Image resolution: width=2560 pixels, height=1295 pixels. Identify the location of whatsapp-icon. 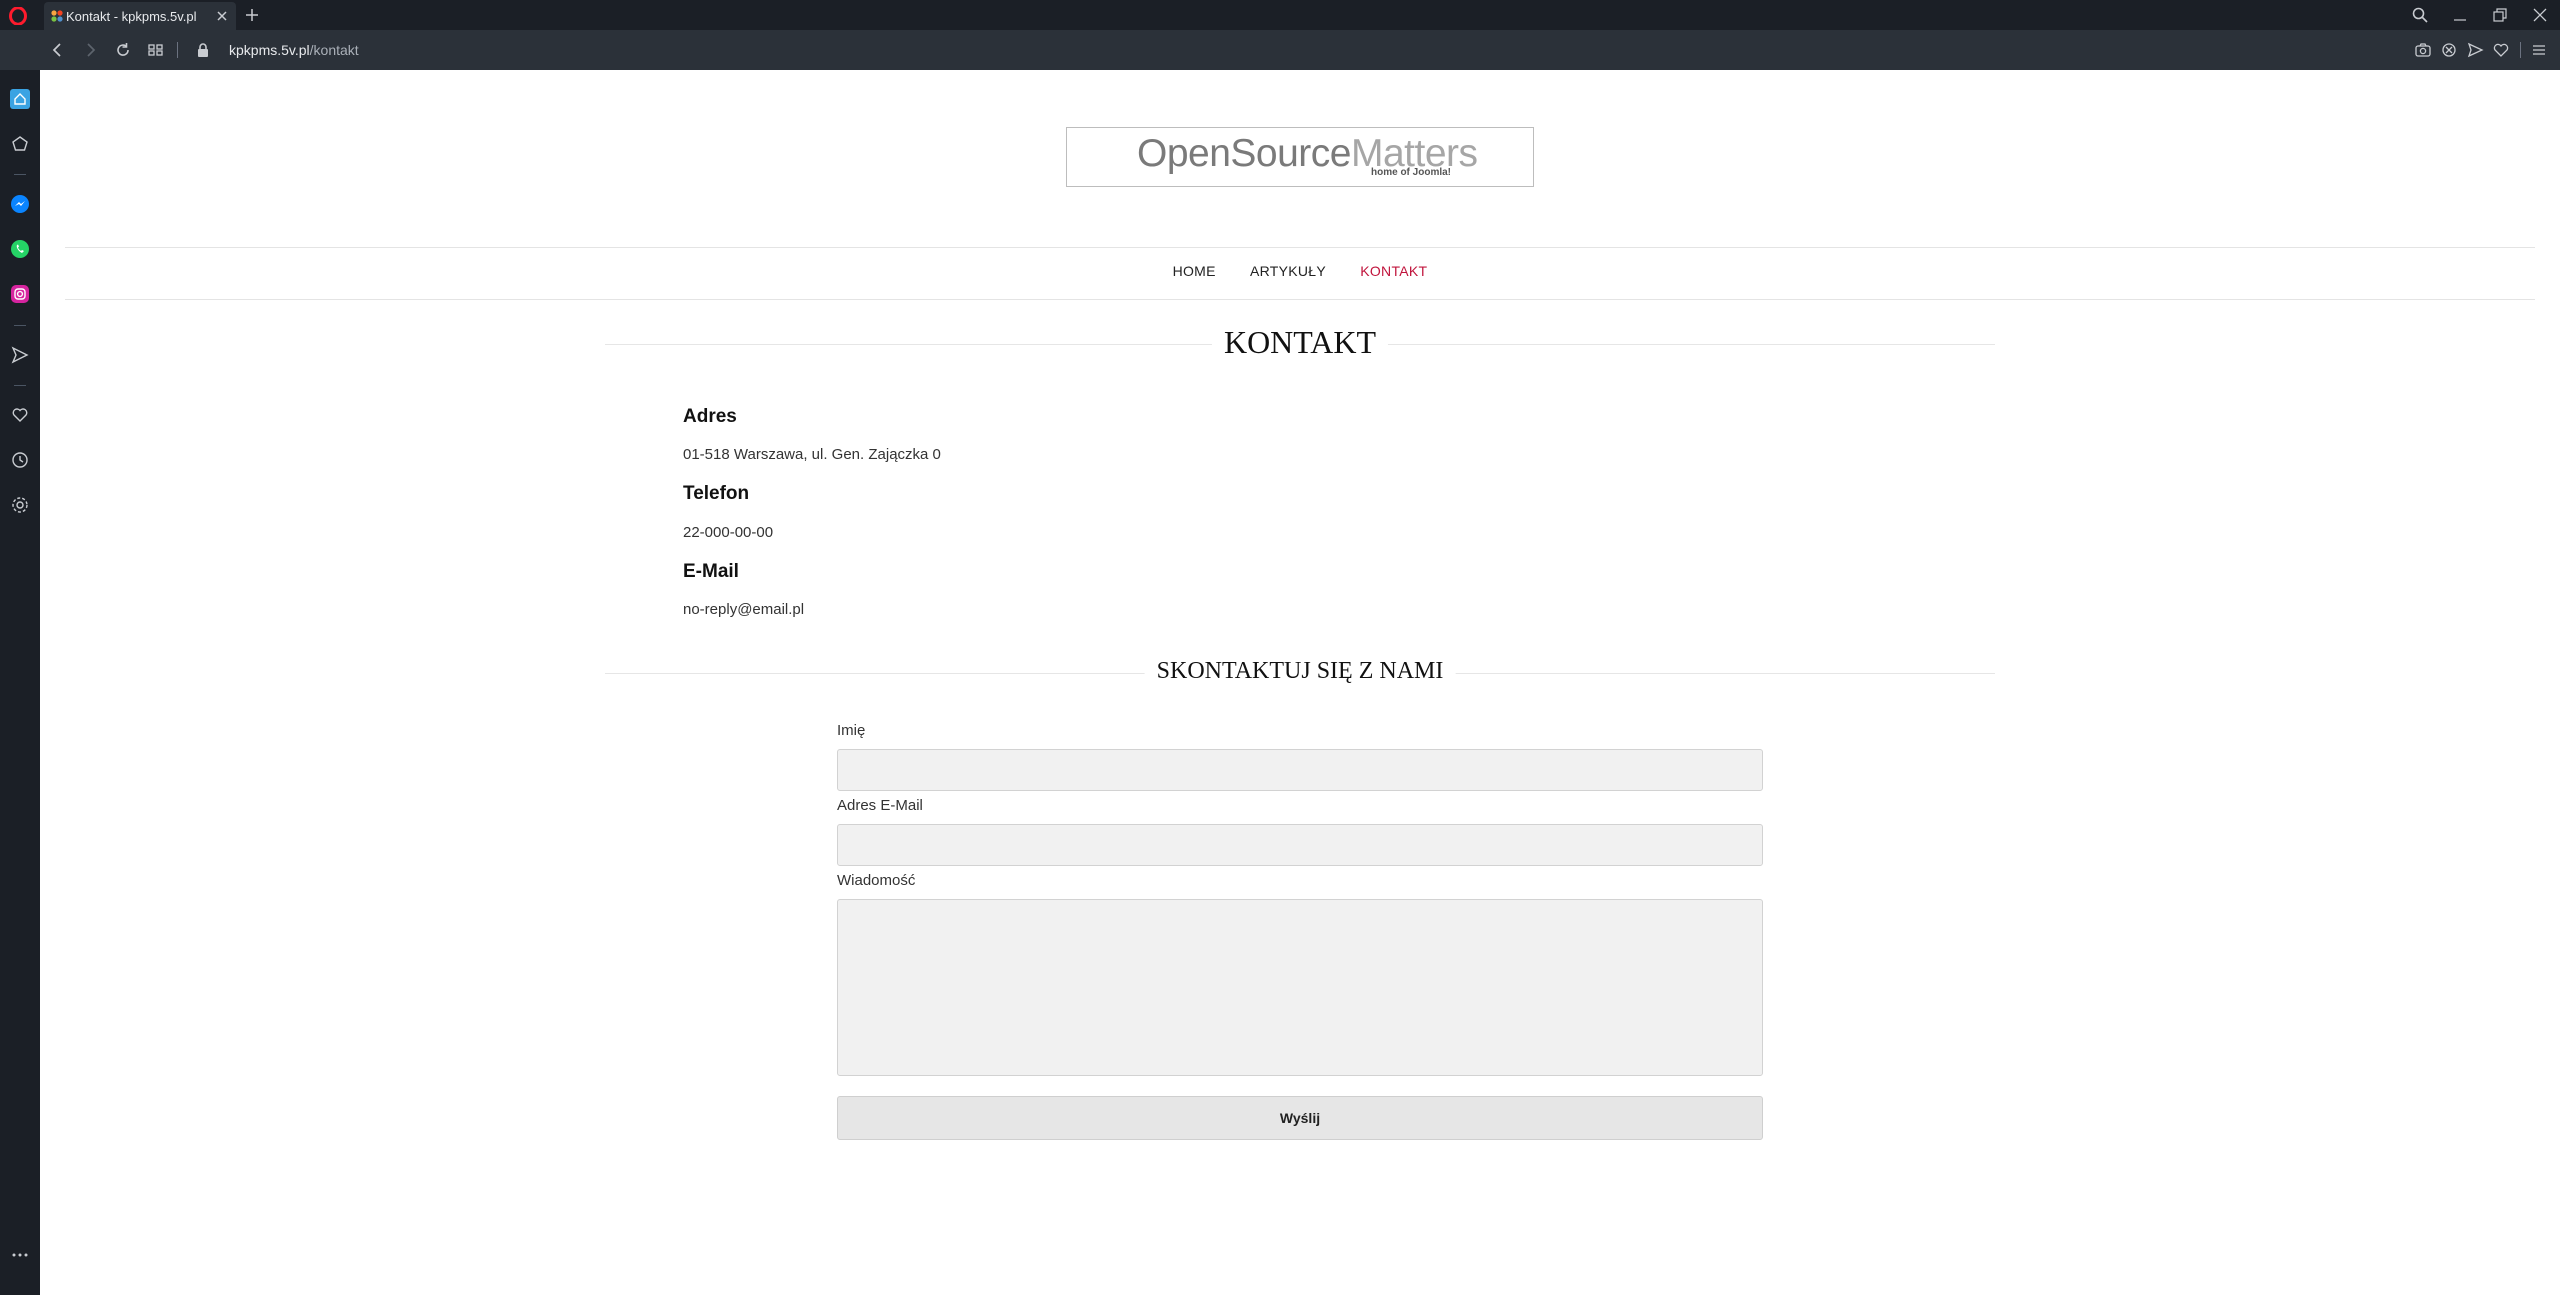
(20, 249).